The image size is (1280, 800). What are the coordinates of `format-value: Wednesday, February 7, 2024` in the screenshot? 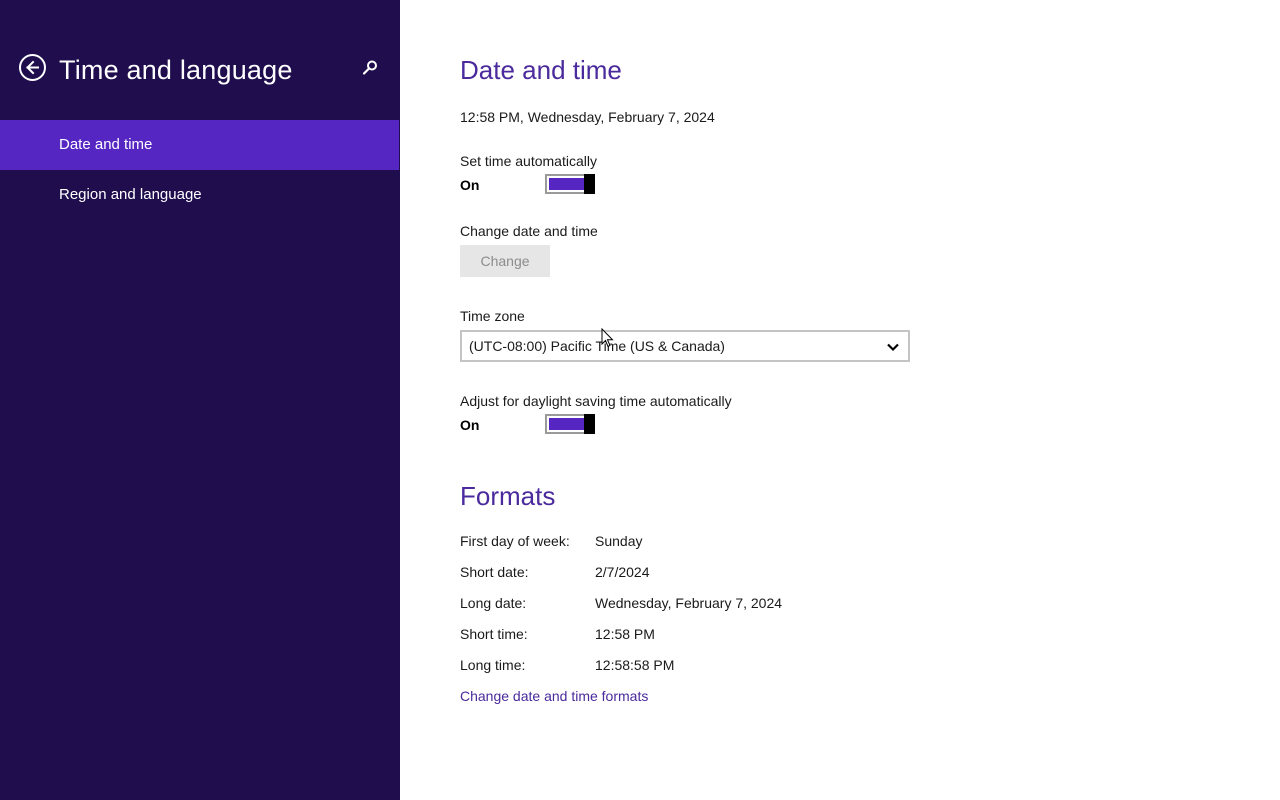 It's located at (689, 603).